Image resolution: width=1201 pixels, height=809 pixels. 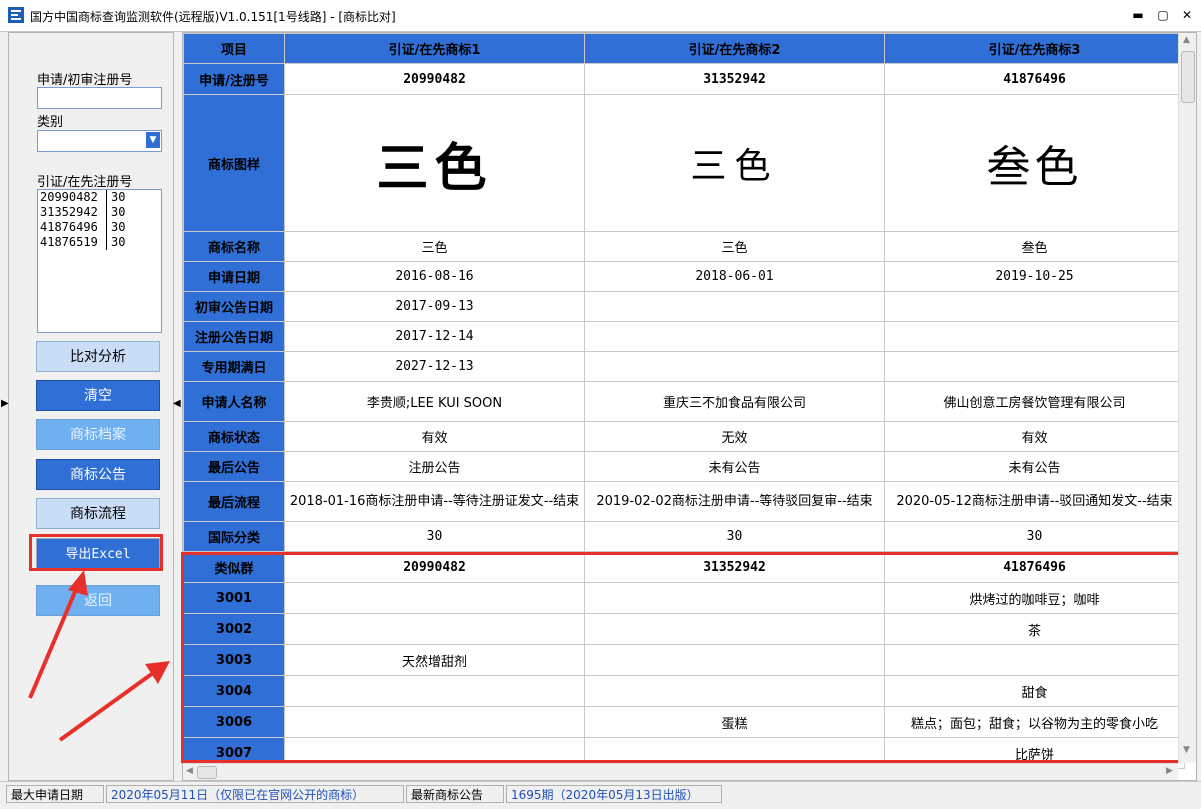 I want to click on table-row: 商标状态 有效 无效 有效, so click(x=684, y=436).